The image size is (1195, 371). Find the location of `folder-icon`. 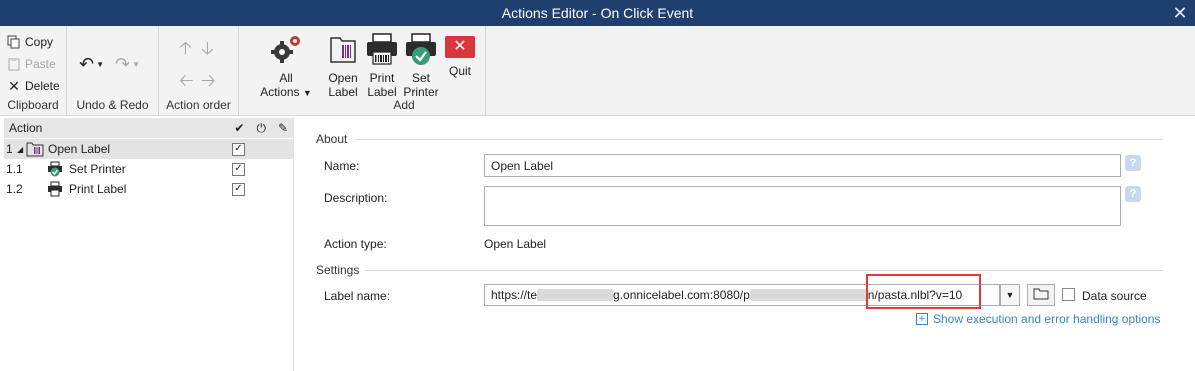

folder-icon is located at coordinates (1041, 295).